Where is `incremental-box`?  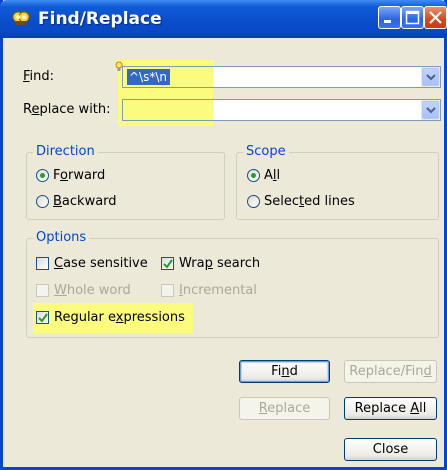
incremental-box is located at coordinates (167, 290).